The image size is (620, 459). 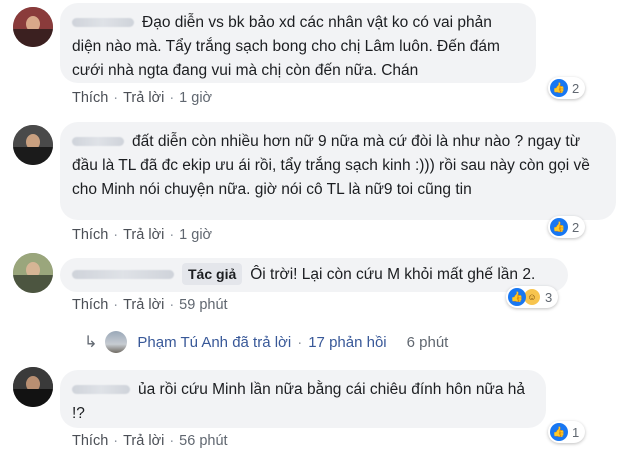 What do you see at coordinates (116, 342) in the screenshot?
I see `reply-avatar` at bounding box center [116, 342].